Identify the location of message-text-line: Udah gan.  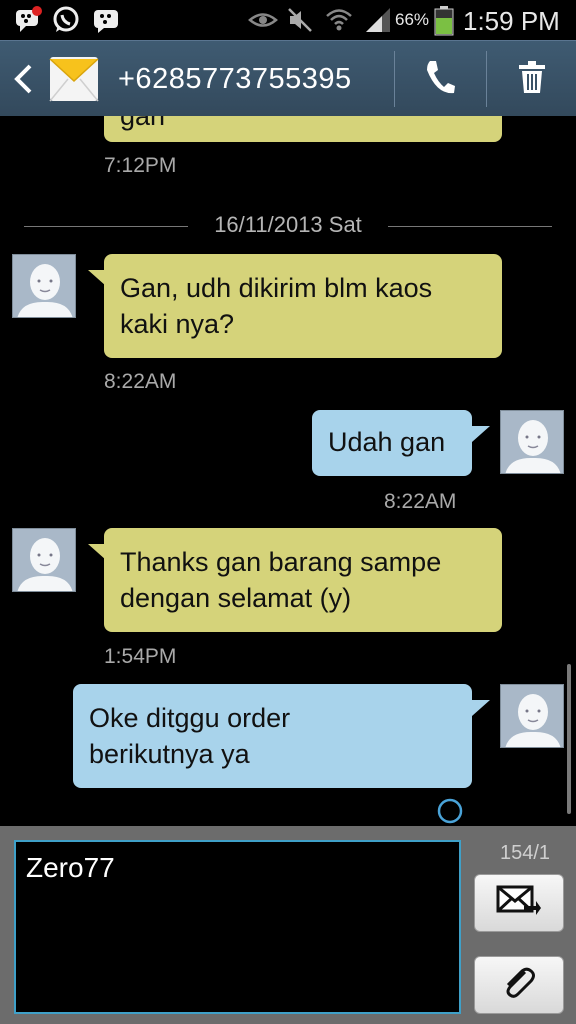
(387, 442).